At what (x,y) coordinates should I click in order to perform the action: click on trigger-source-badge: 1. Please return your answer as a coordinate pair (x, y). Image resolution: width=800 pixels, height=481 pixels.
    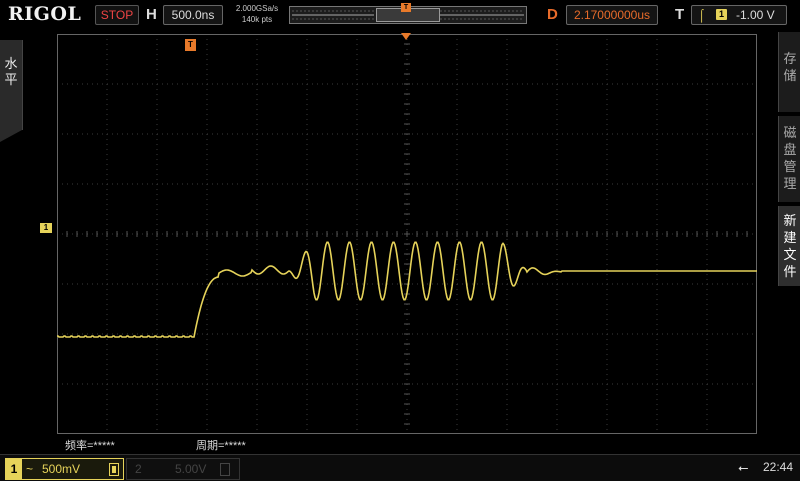
    Looking at the image, I should click on (721, 14).